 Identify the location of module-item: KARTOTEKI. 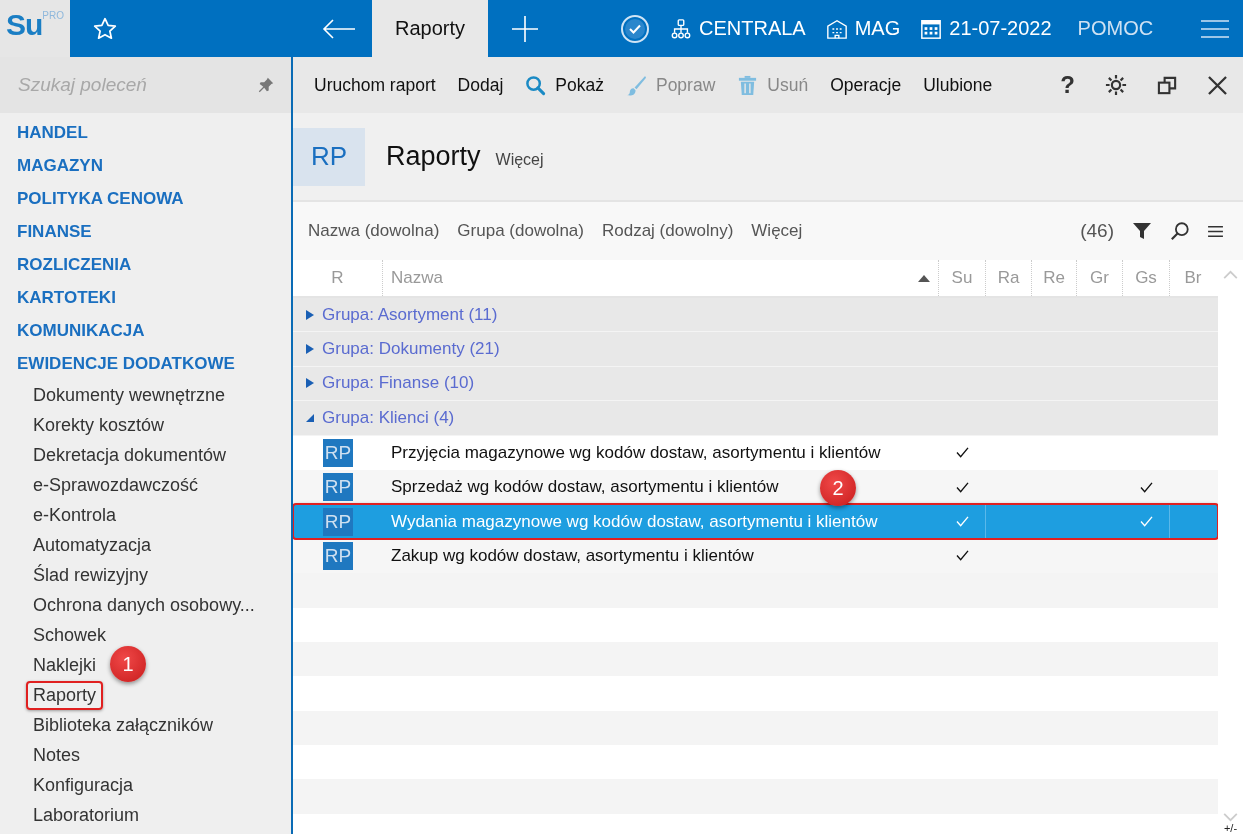
(145, 297).